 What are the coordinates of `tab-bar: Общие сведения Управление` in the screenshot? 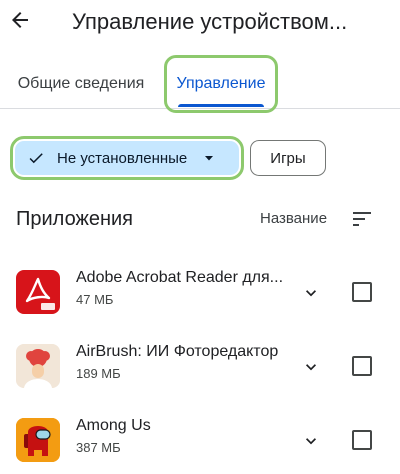 It's located at (200, 84).